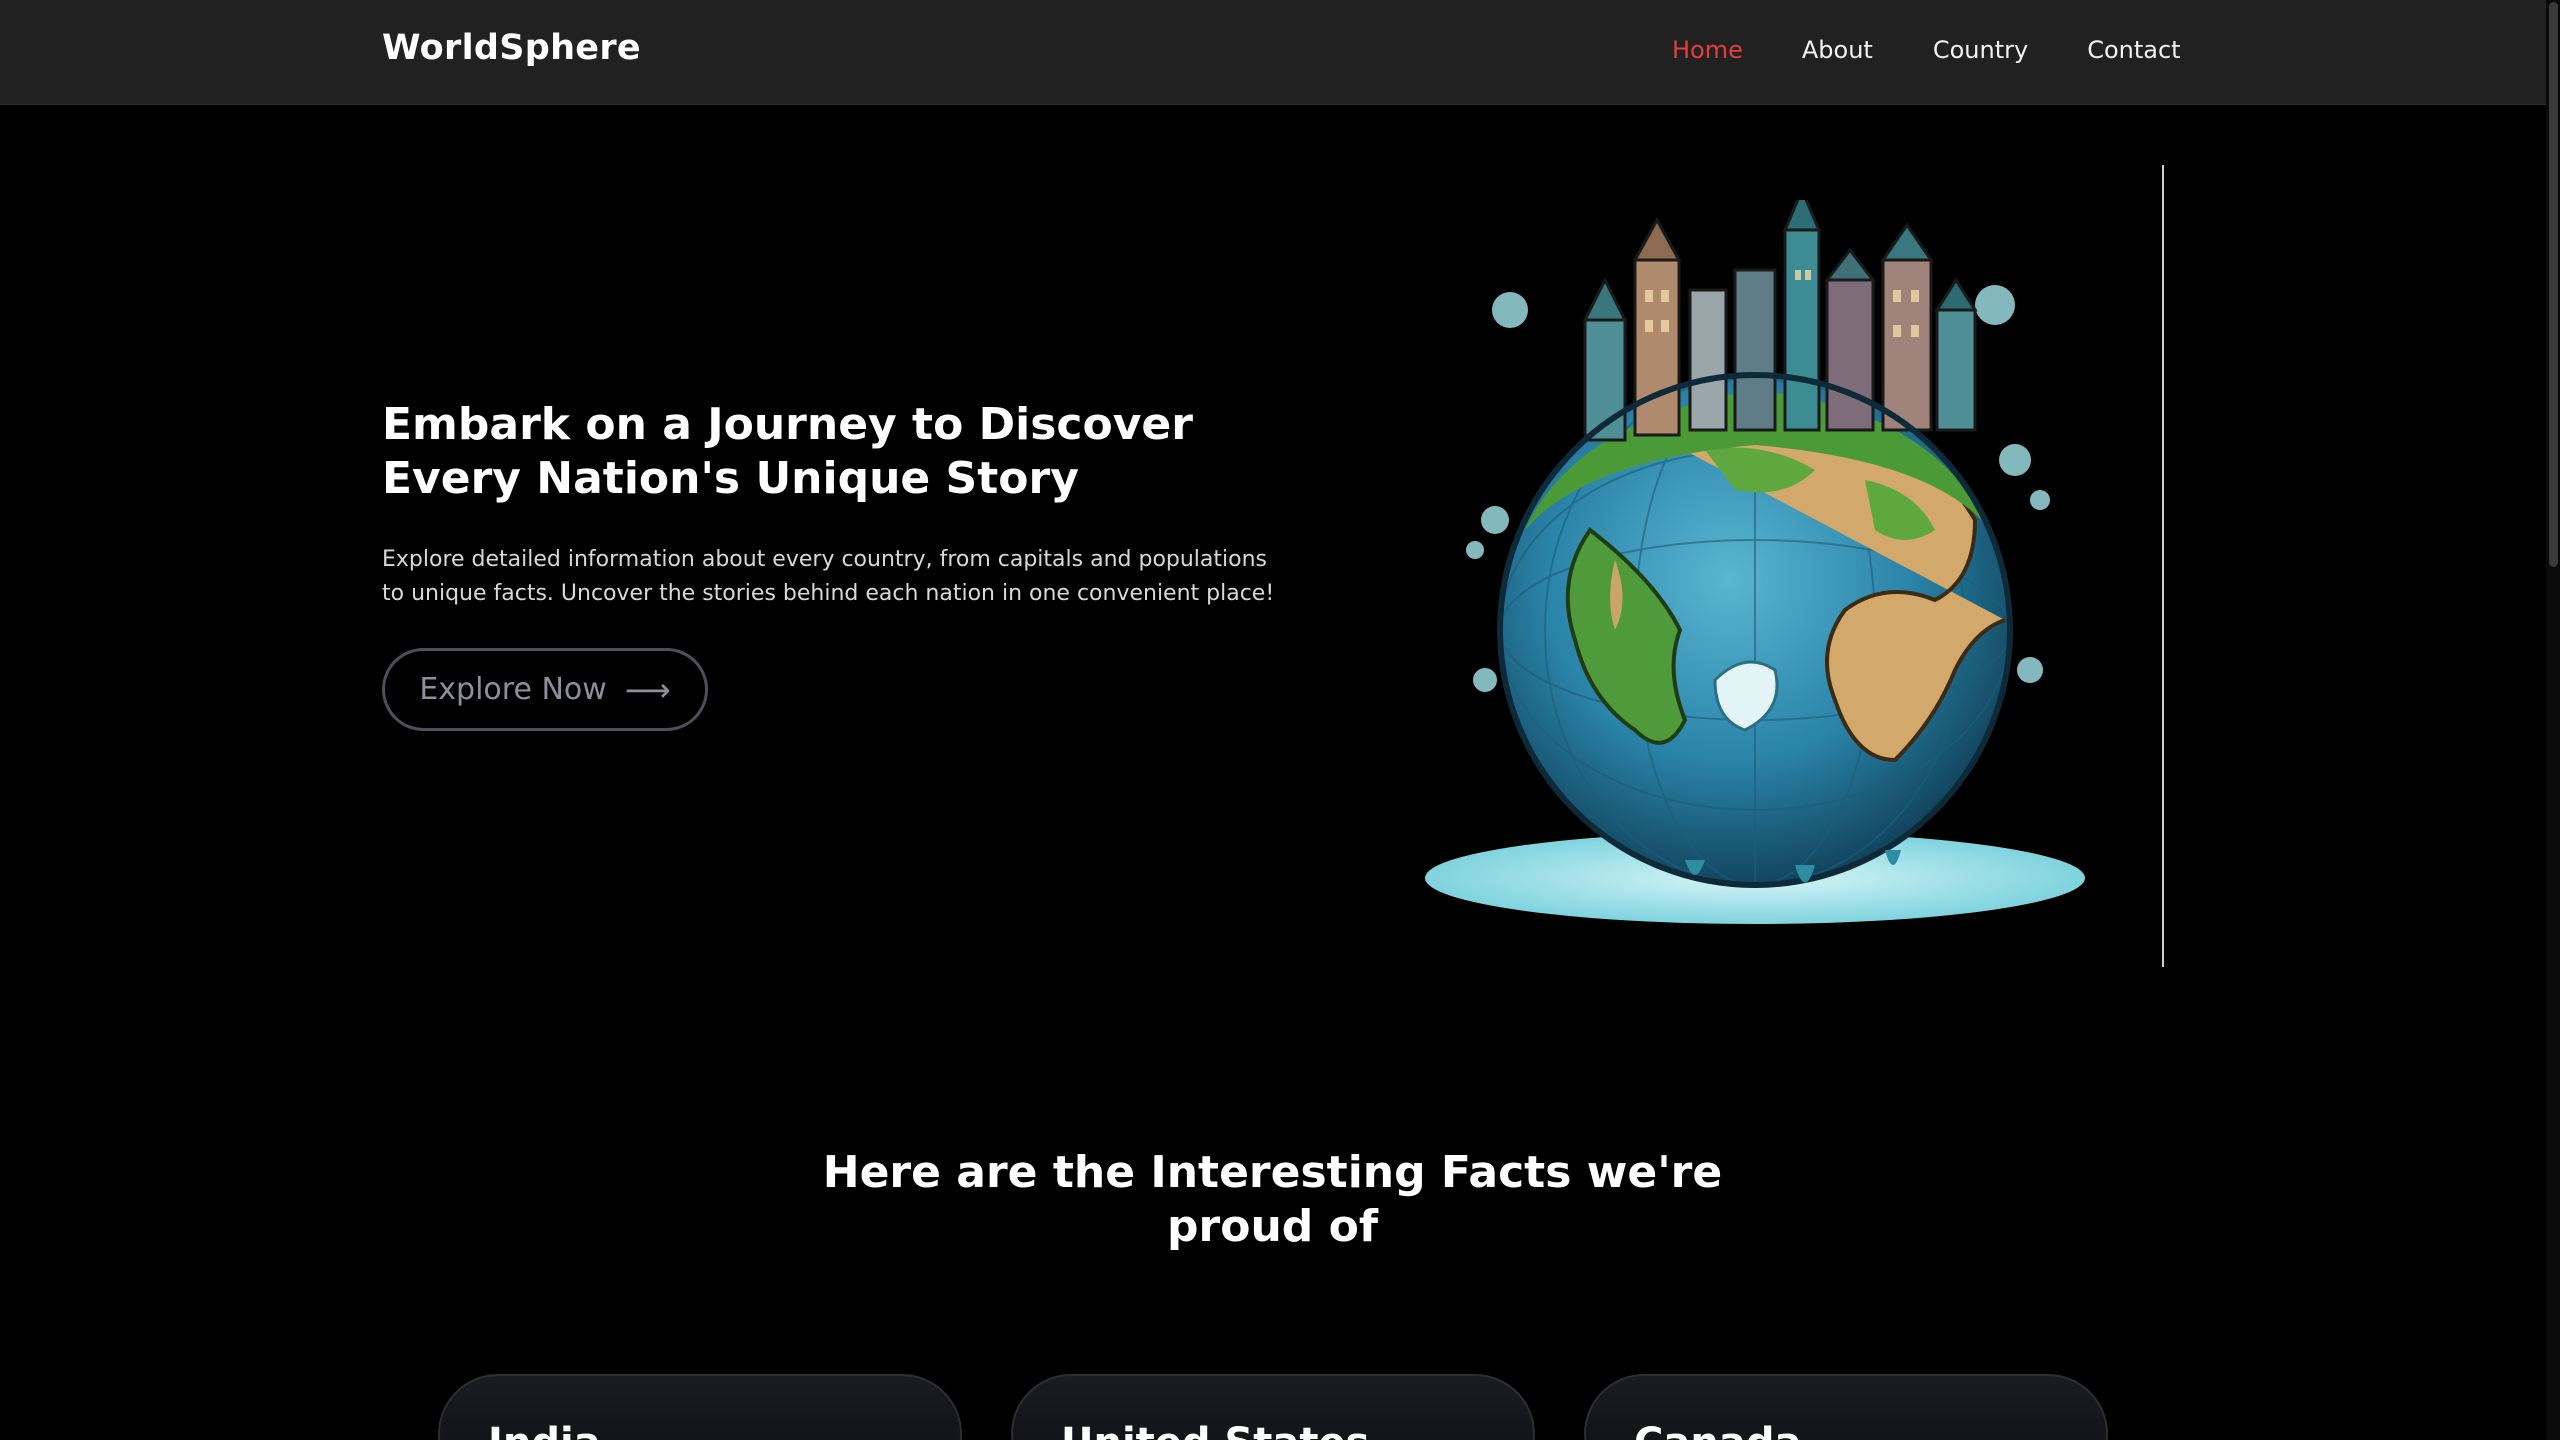 Image resolution: width=2560 pixels, height=1440 pixels. Describe the element at coordinates (2163, 566) in the screenshot. I see `hero-divider` at that location.